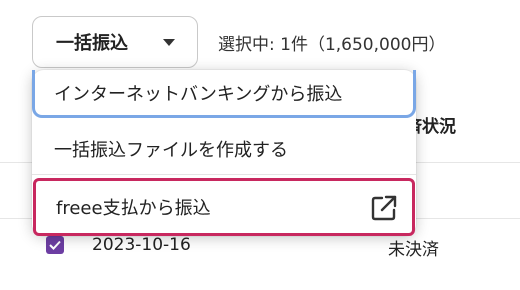  Describe the element at coordinates (133, 208) in the screenshot. I see `menu-item-label: freee支払から振込` at that location.